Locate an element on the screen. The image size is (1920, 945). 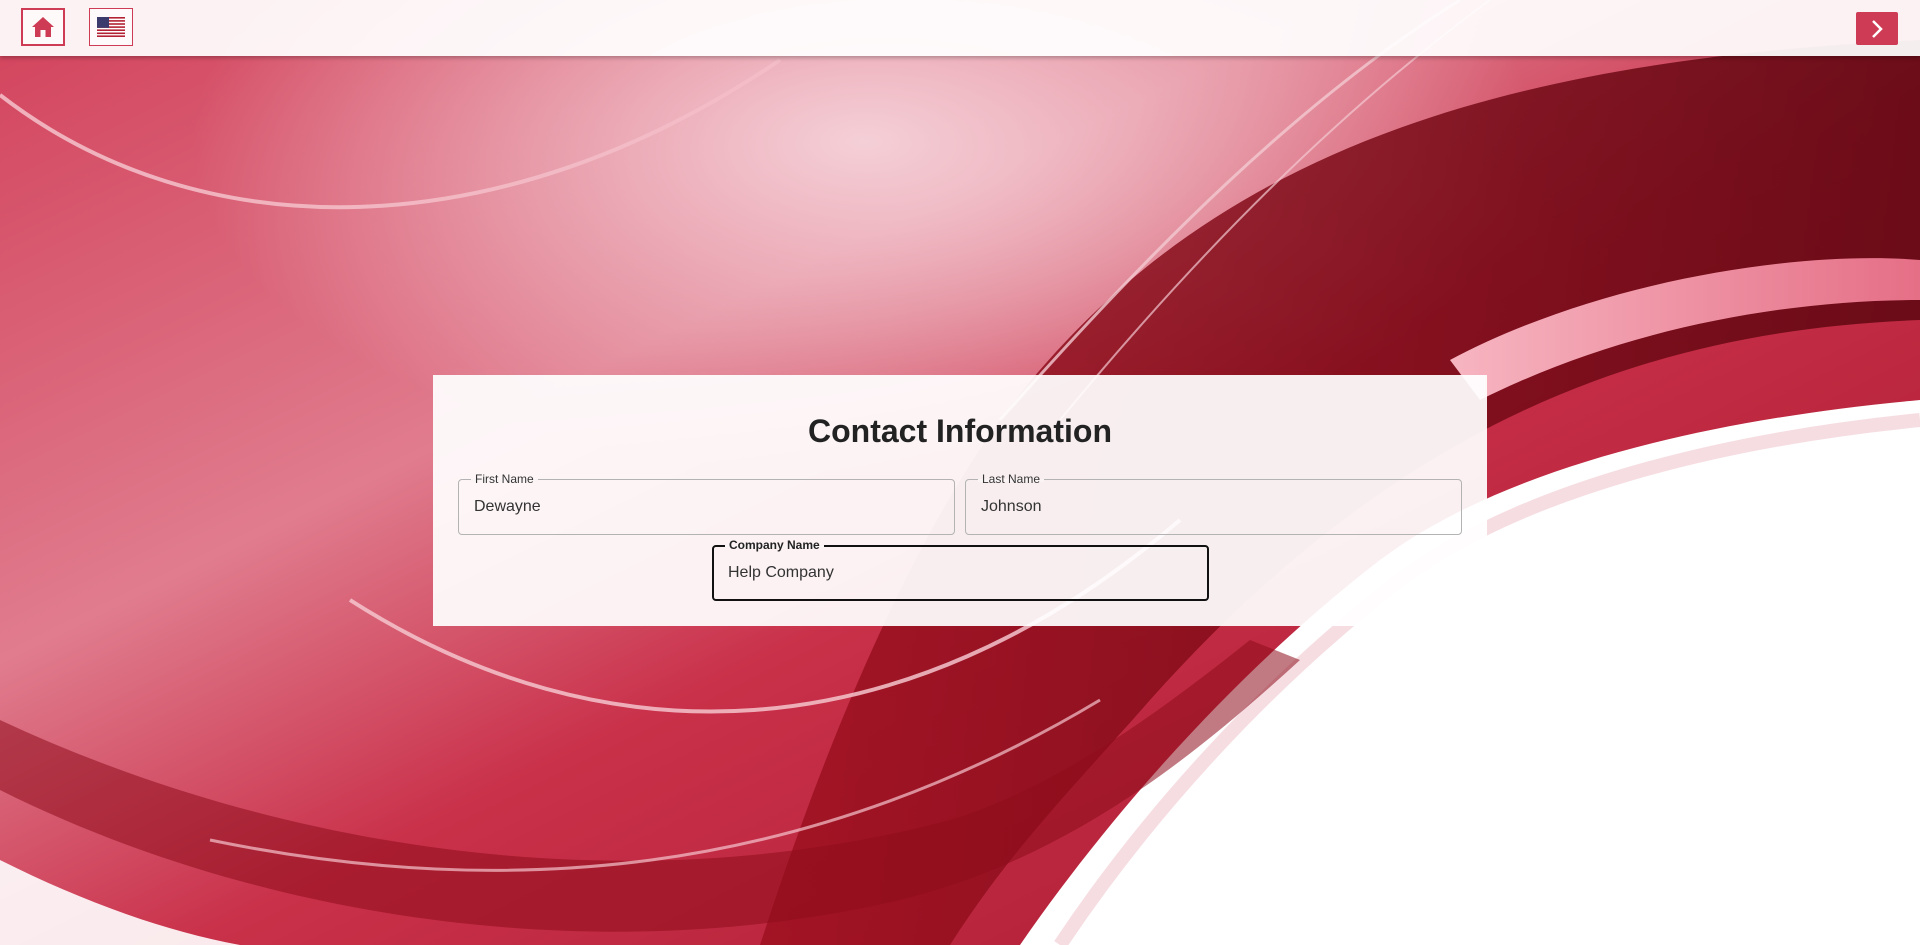
chevron-right-icon is located at coordinates (1877, 28).